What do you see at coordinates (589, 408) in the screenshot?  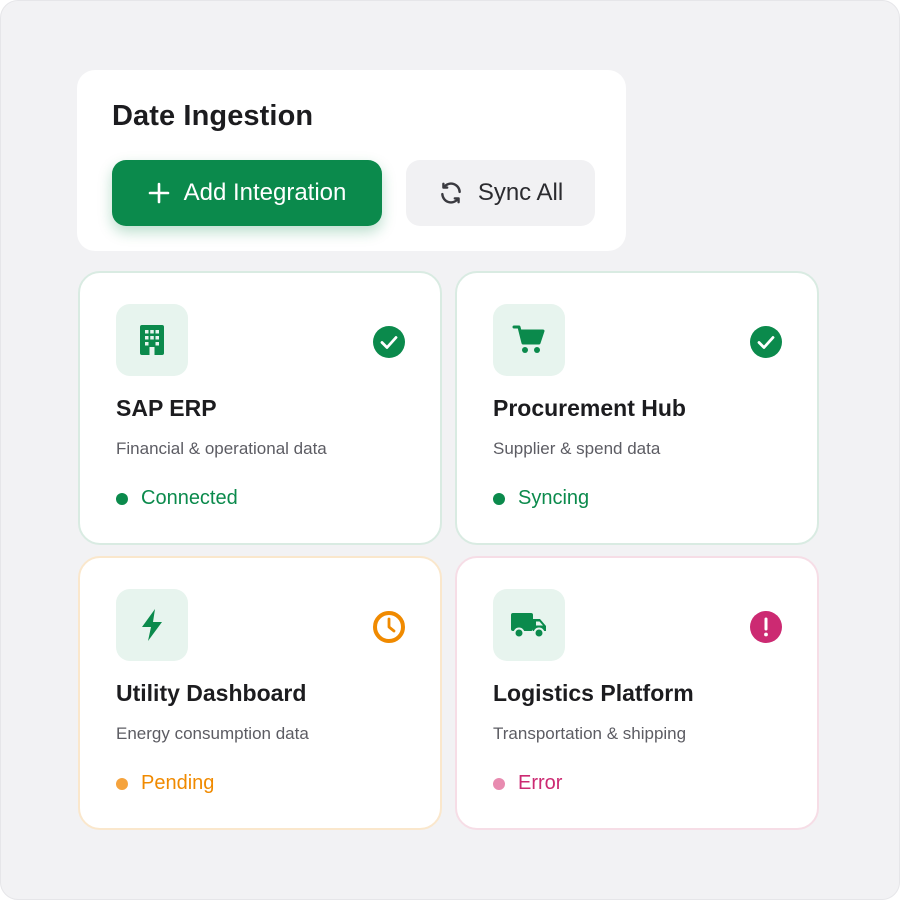 I see `integration-name: Procurement Hub` at bounding box center [589, 408].